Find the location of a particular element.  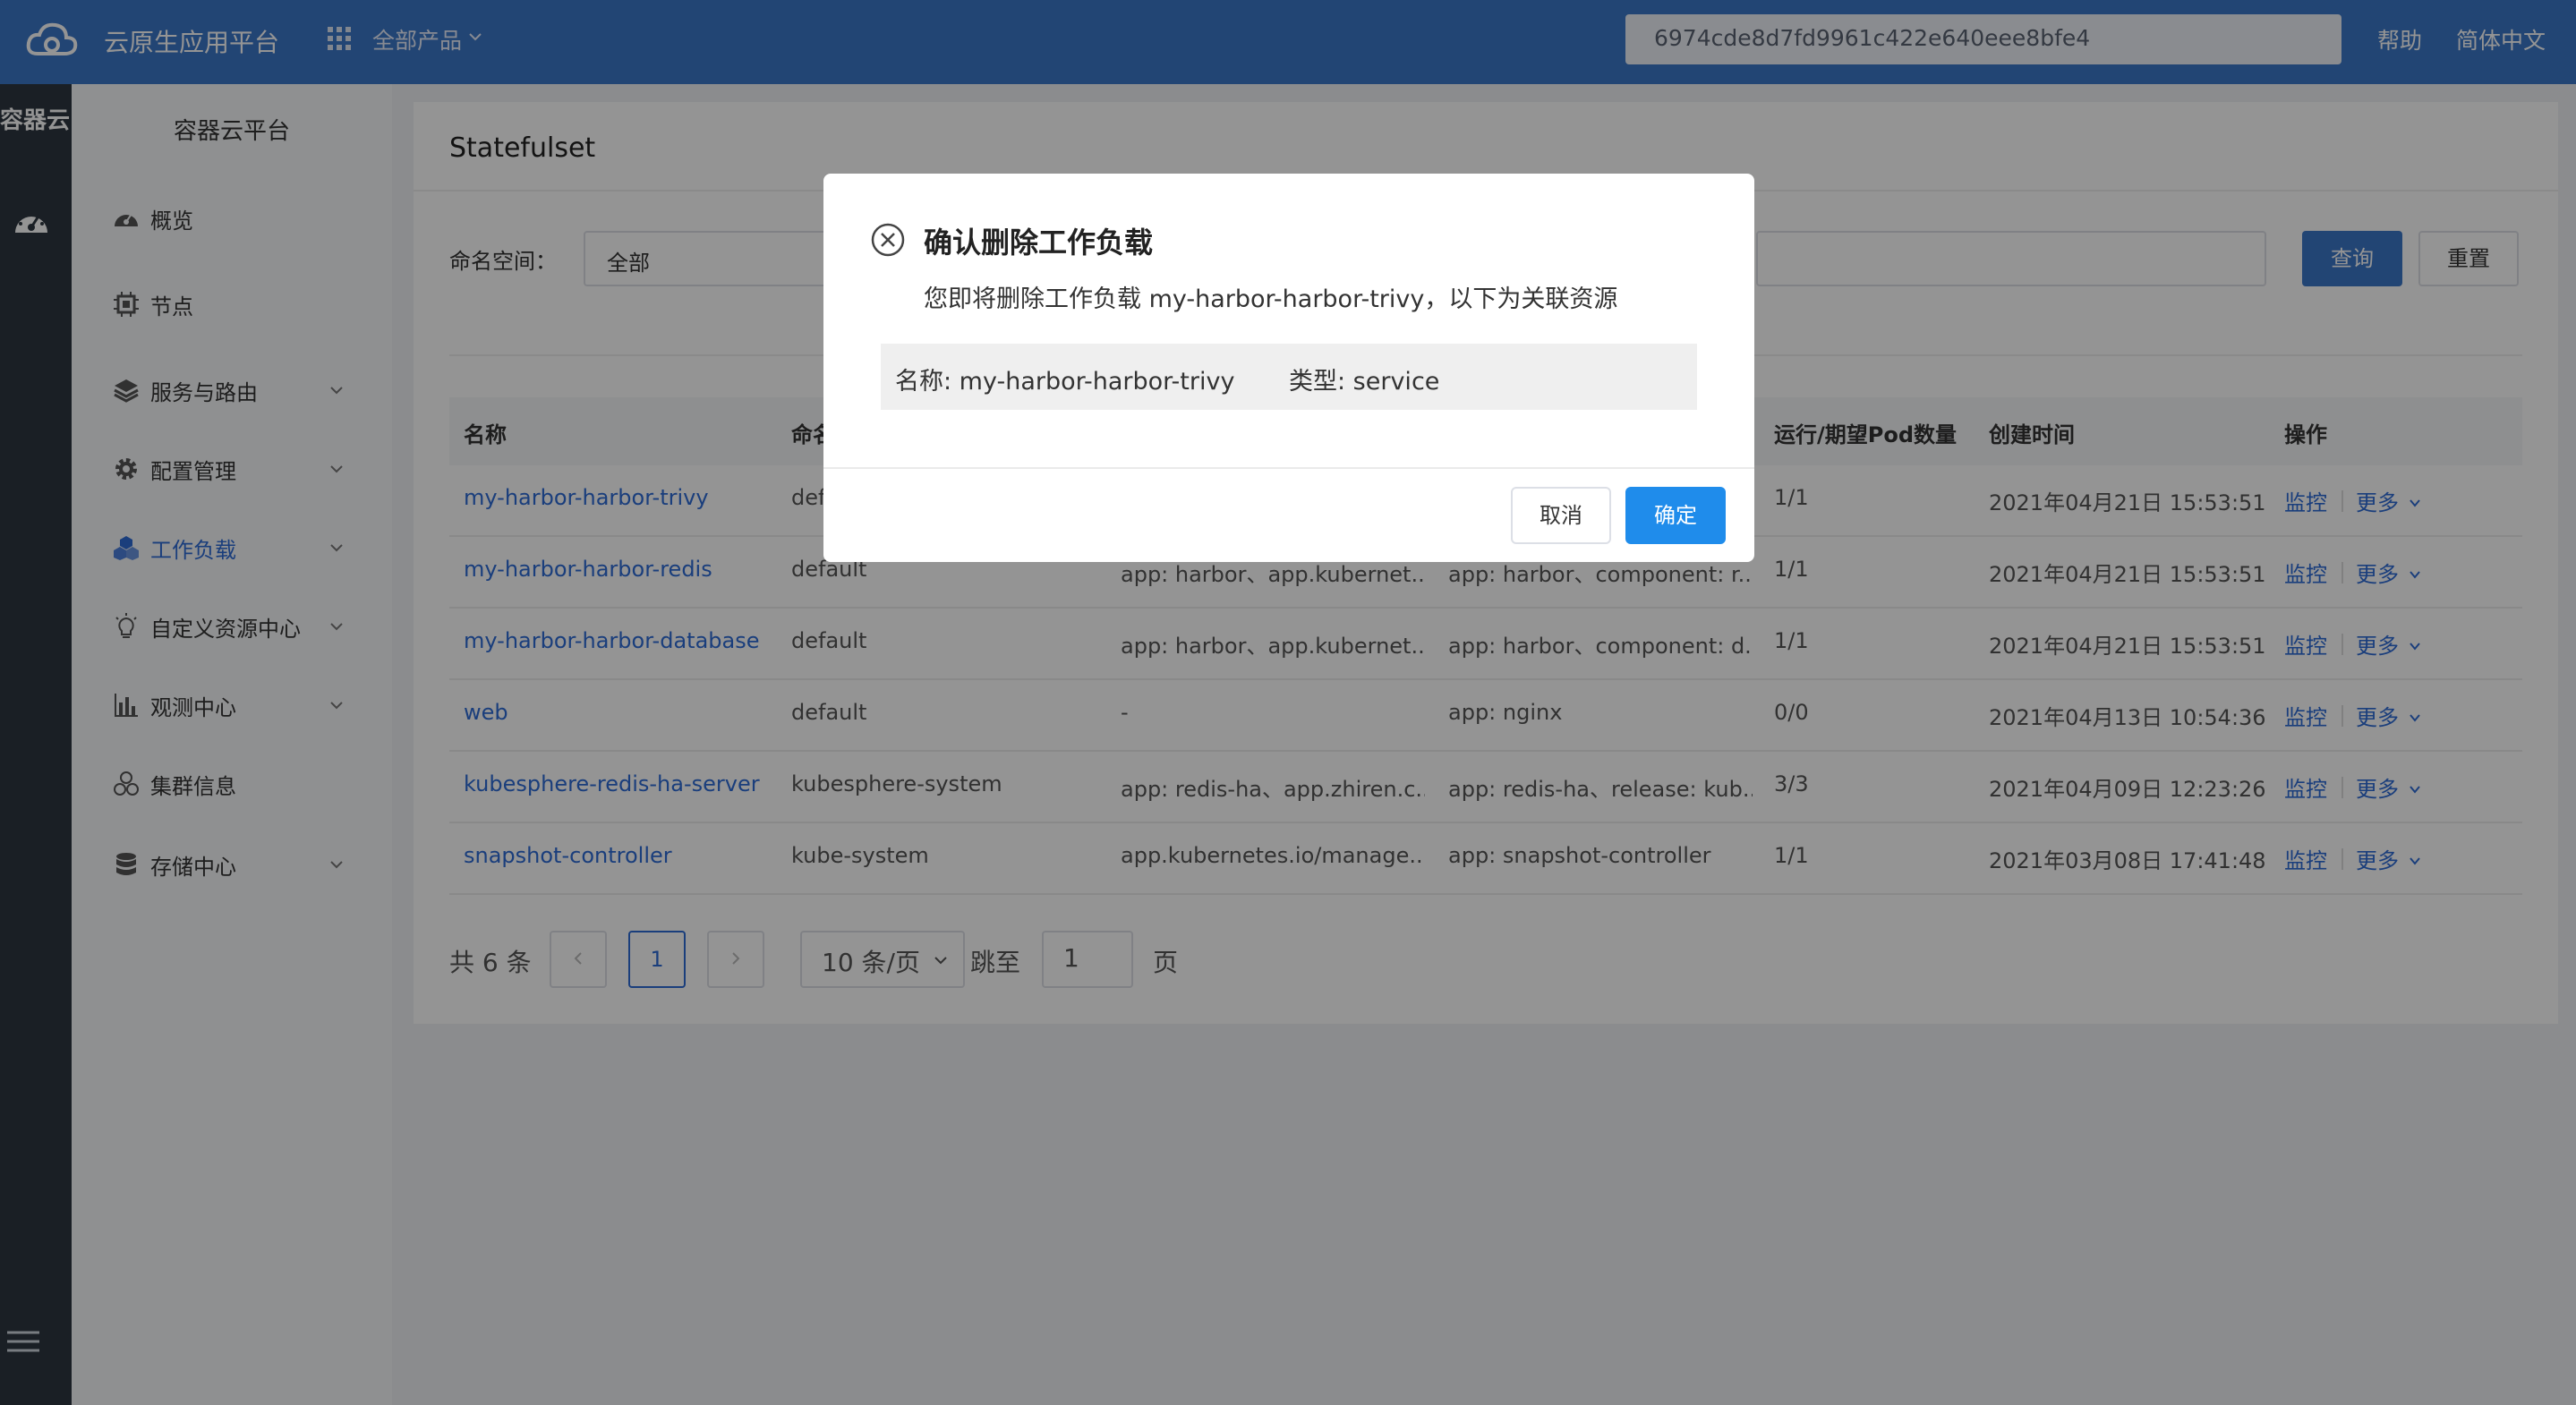

close-circle-icon is located at coordinates (888, 240).